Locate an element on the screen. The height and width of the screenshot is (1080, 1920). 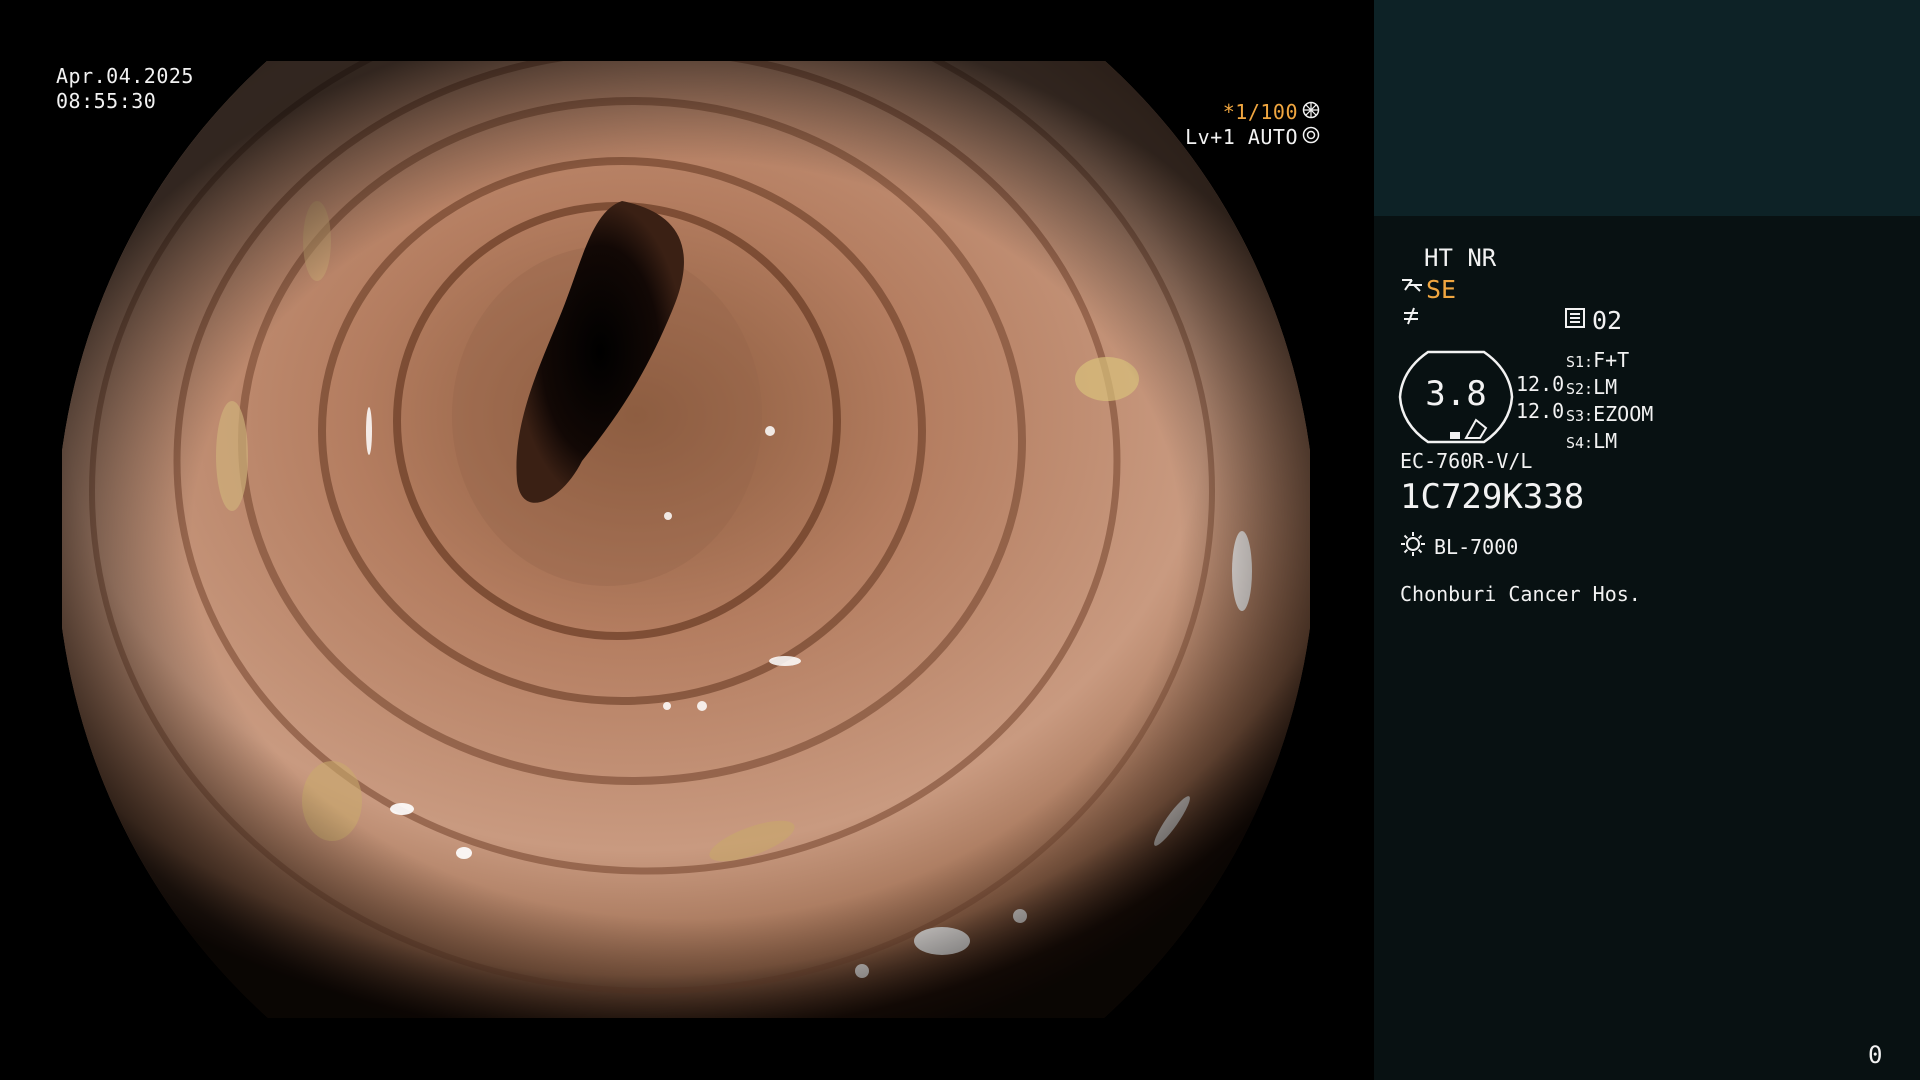
auto-iris-icon is located at coordinates (1311, 137).